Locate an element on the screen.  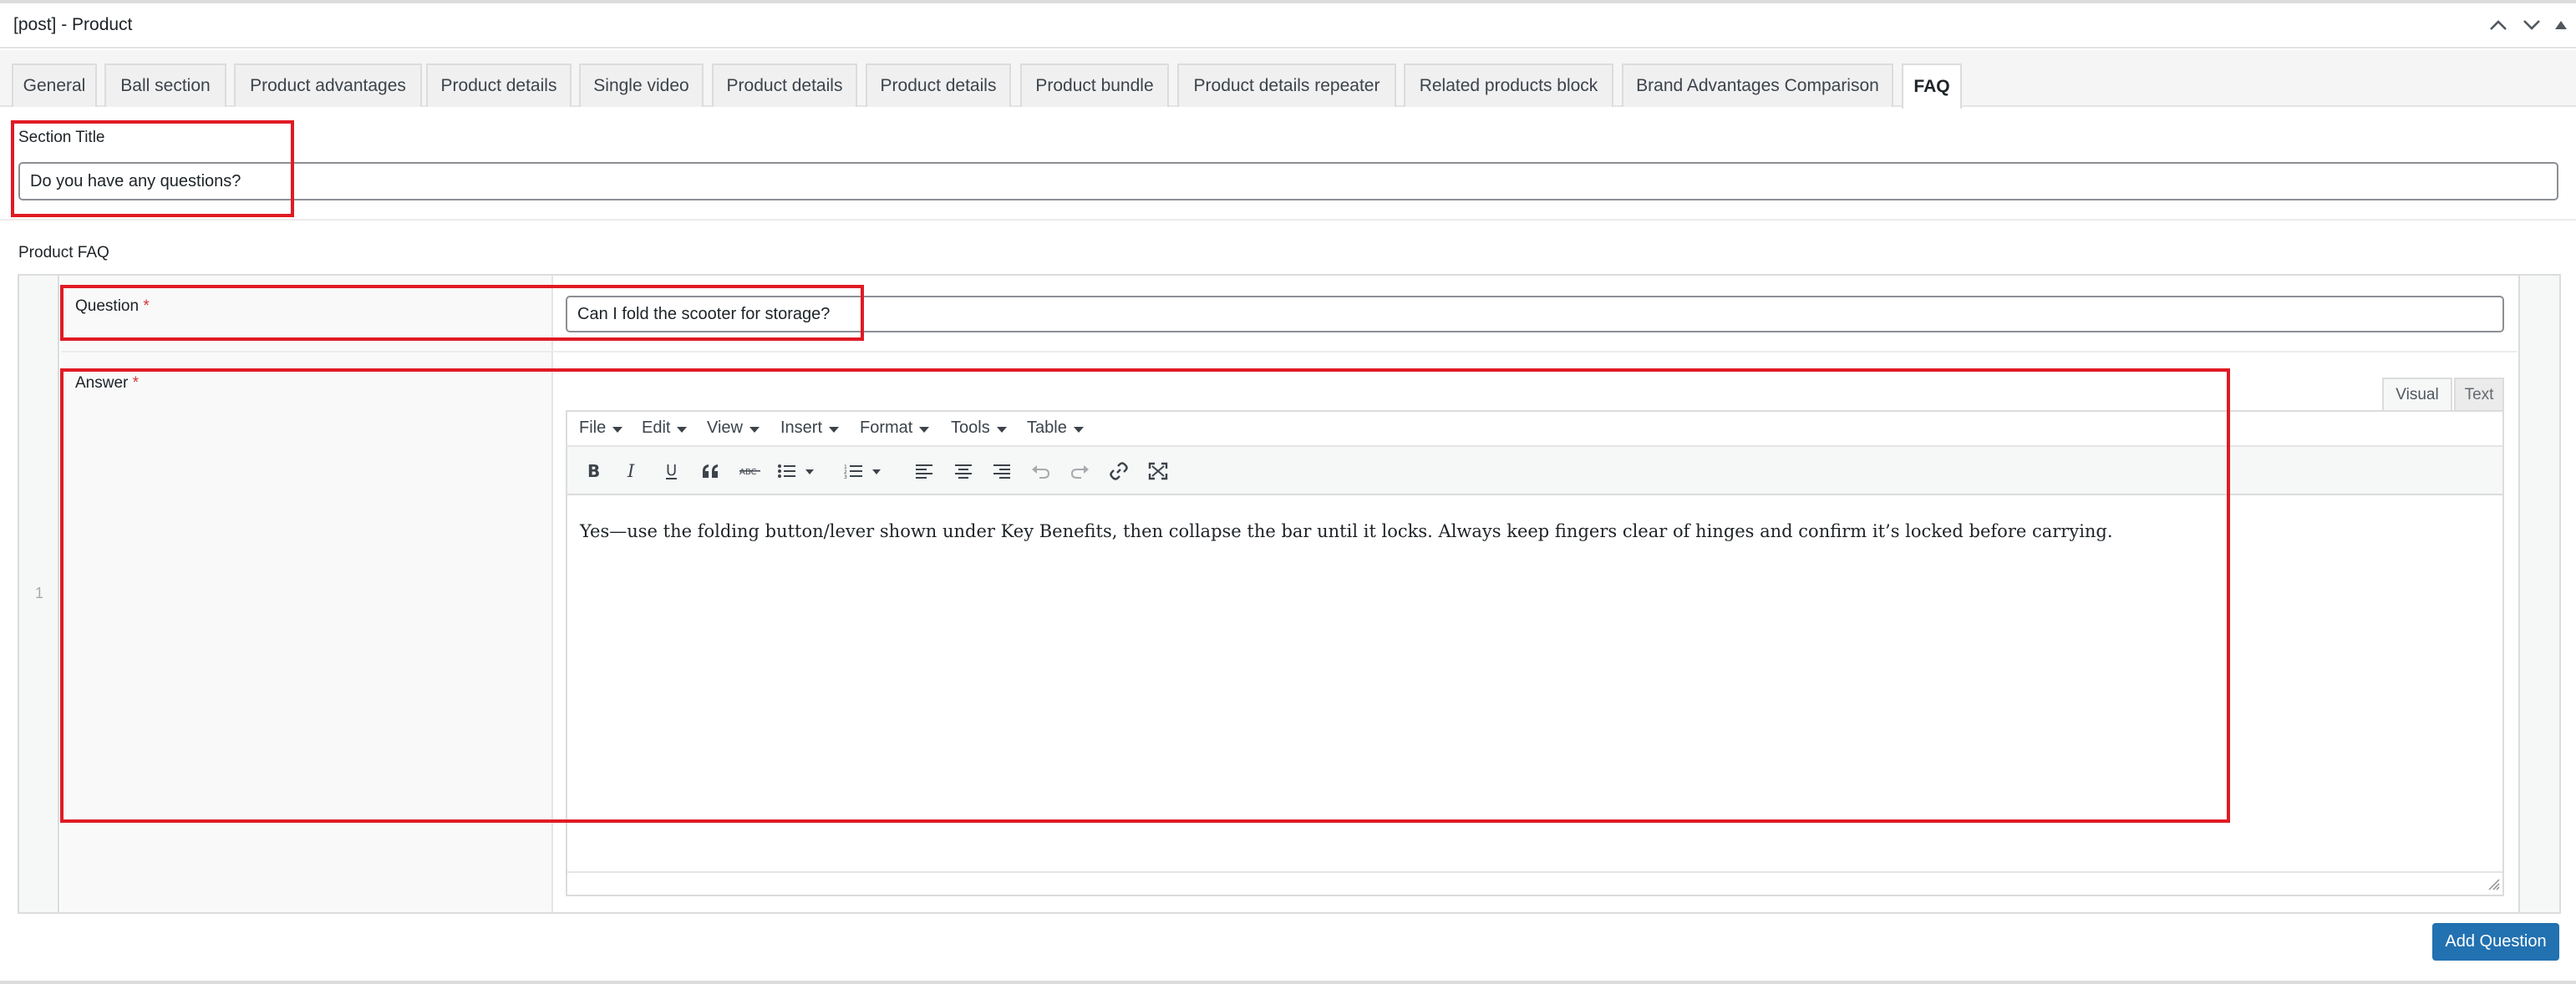
question-label: Question * is located at coordinates (112, 306).